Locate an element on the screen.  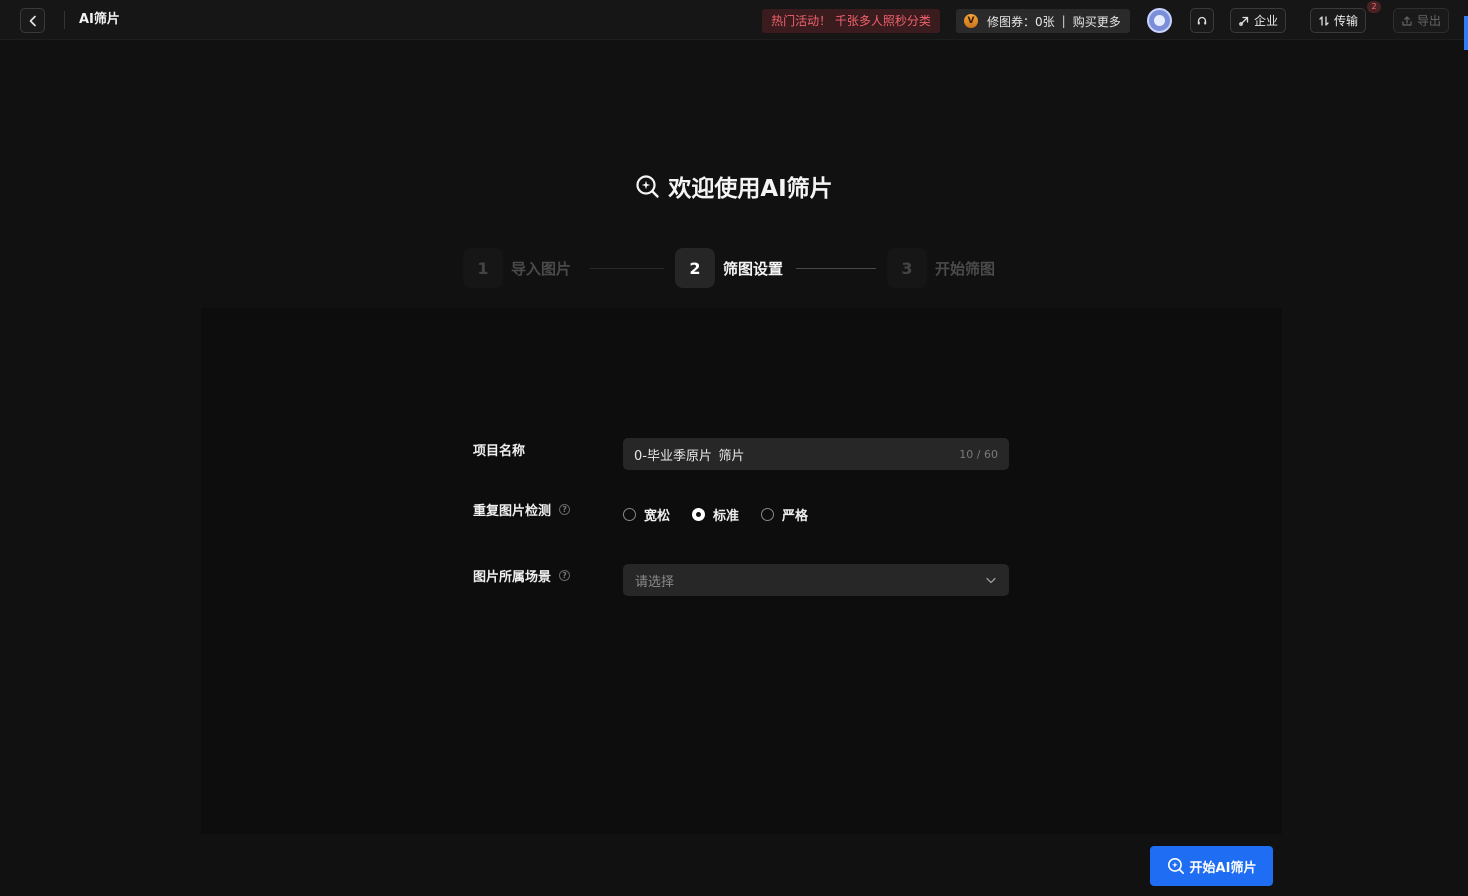
duplicate-detection-label-text: 重复图片检测 is located at coordinates (512, 511).